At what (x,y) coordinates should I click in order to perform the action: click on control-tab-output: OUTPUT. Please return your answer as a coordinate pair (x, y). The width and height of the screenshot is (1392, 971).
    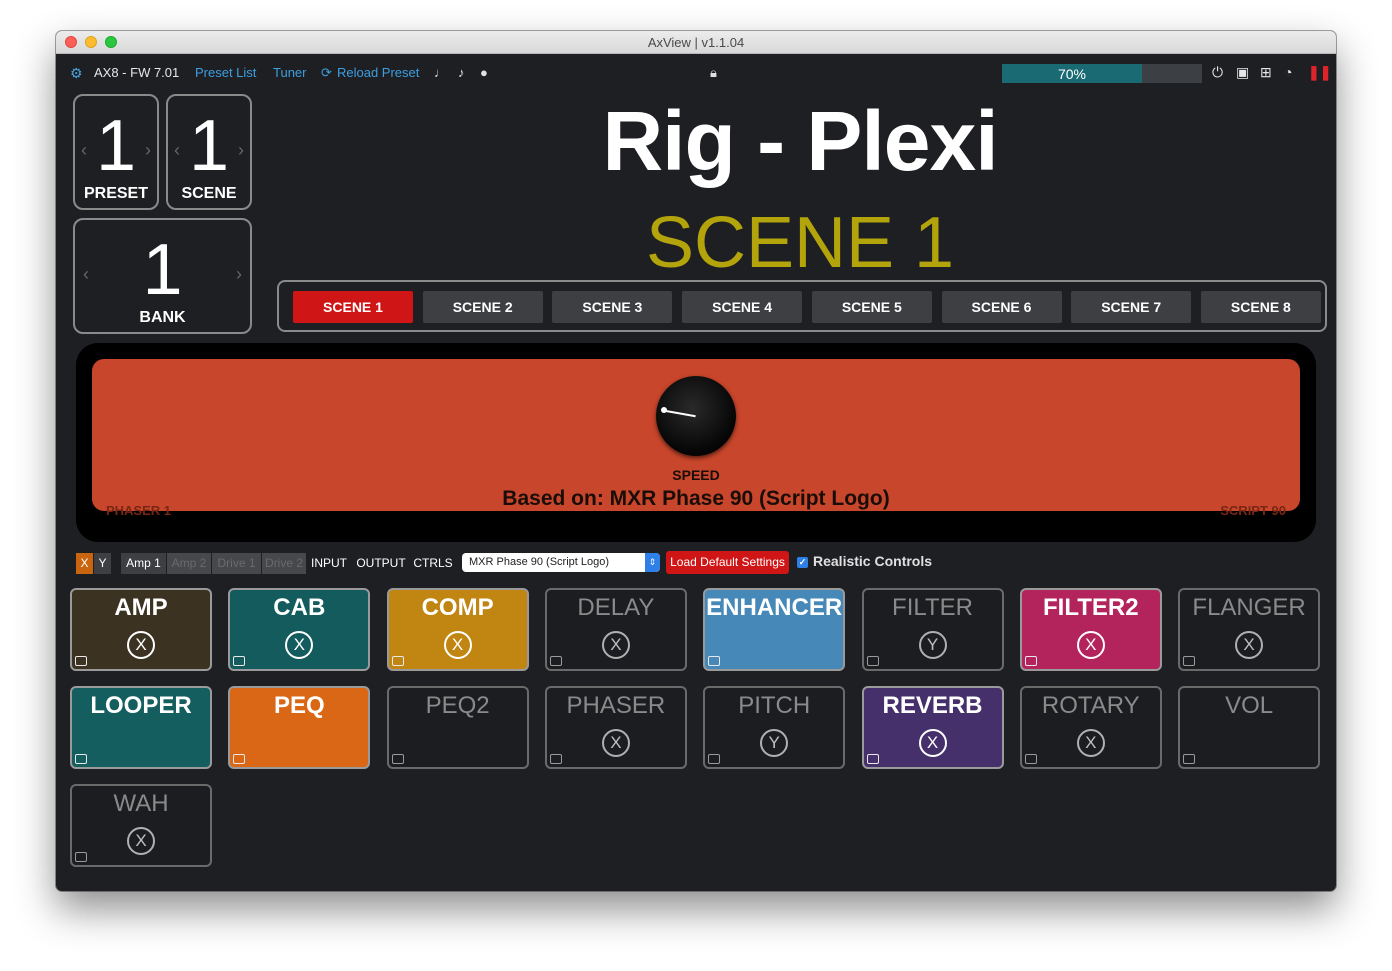
    Looking at the image, I should click on (381, 563).